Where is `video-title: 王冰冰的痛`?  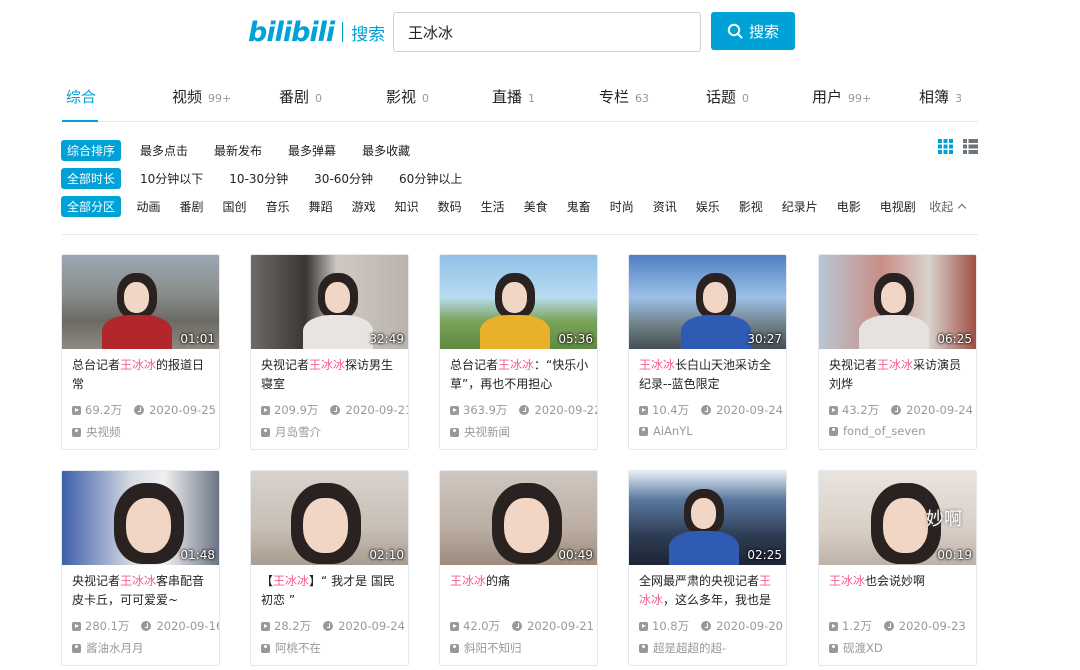 video-title: 王冰冰的痛 is located at coordinates (520, 591).